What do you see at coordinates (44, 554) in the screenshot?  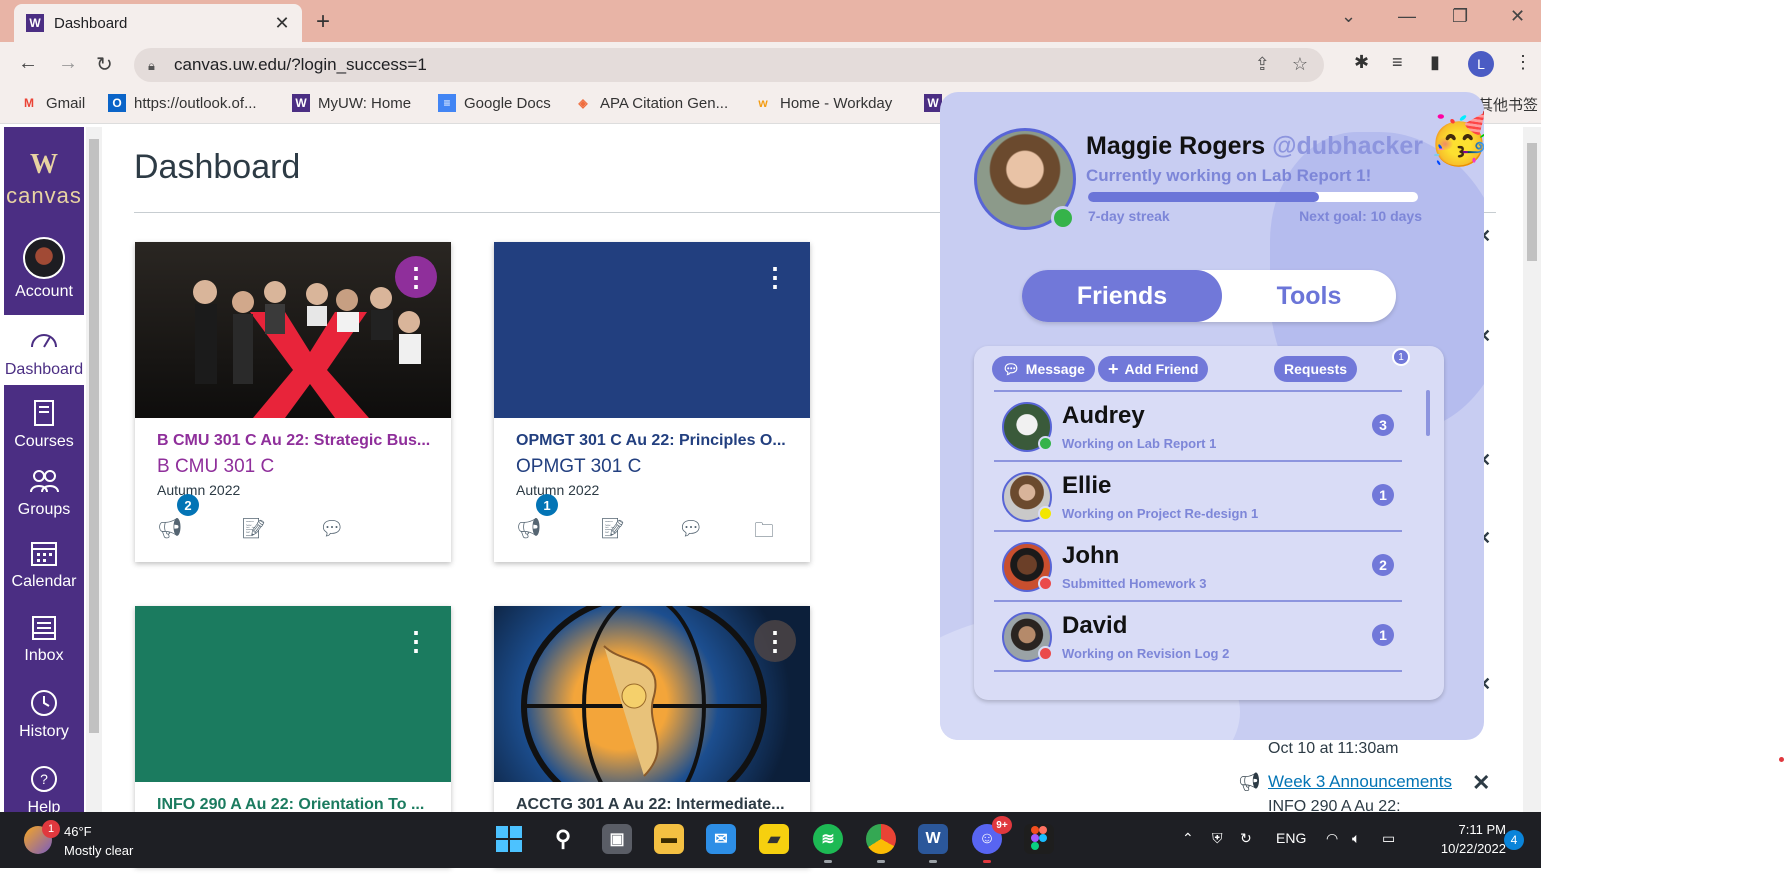 I see `calendar-icon` at bounding box center [44, 554].